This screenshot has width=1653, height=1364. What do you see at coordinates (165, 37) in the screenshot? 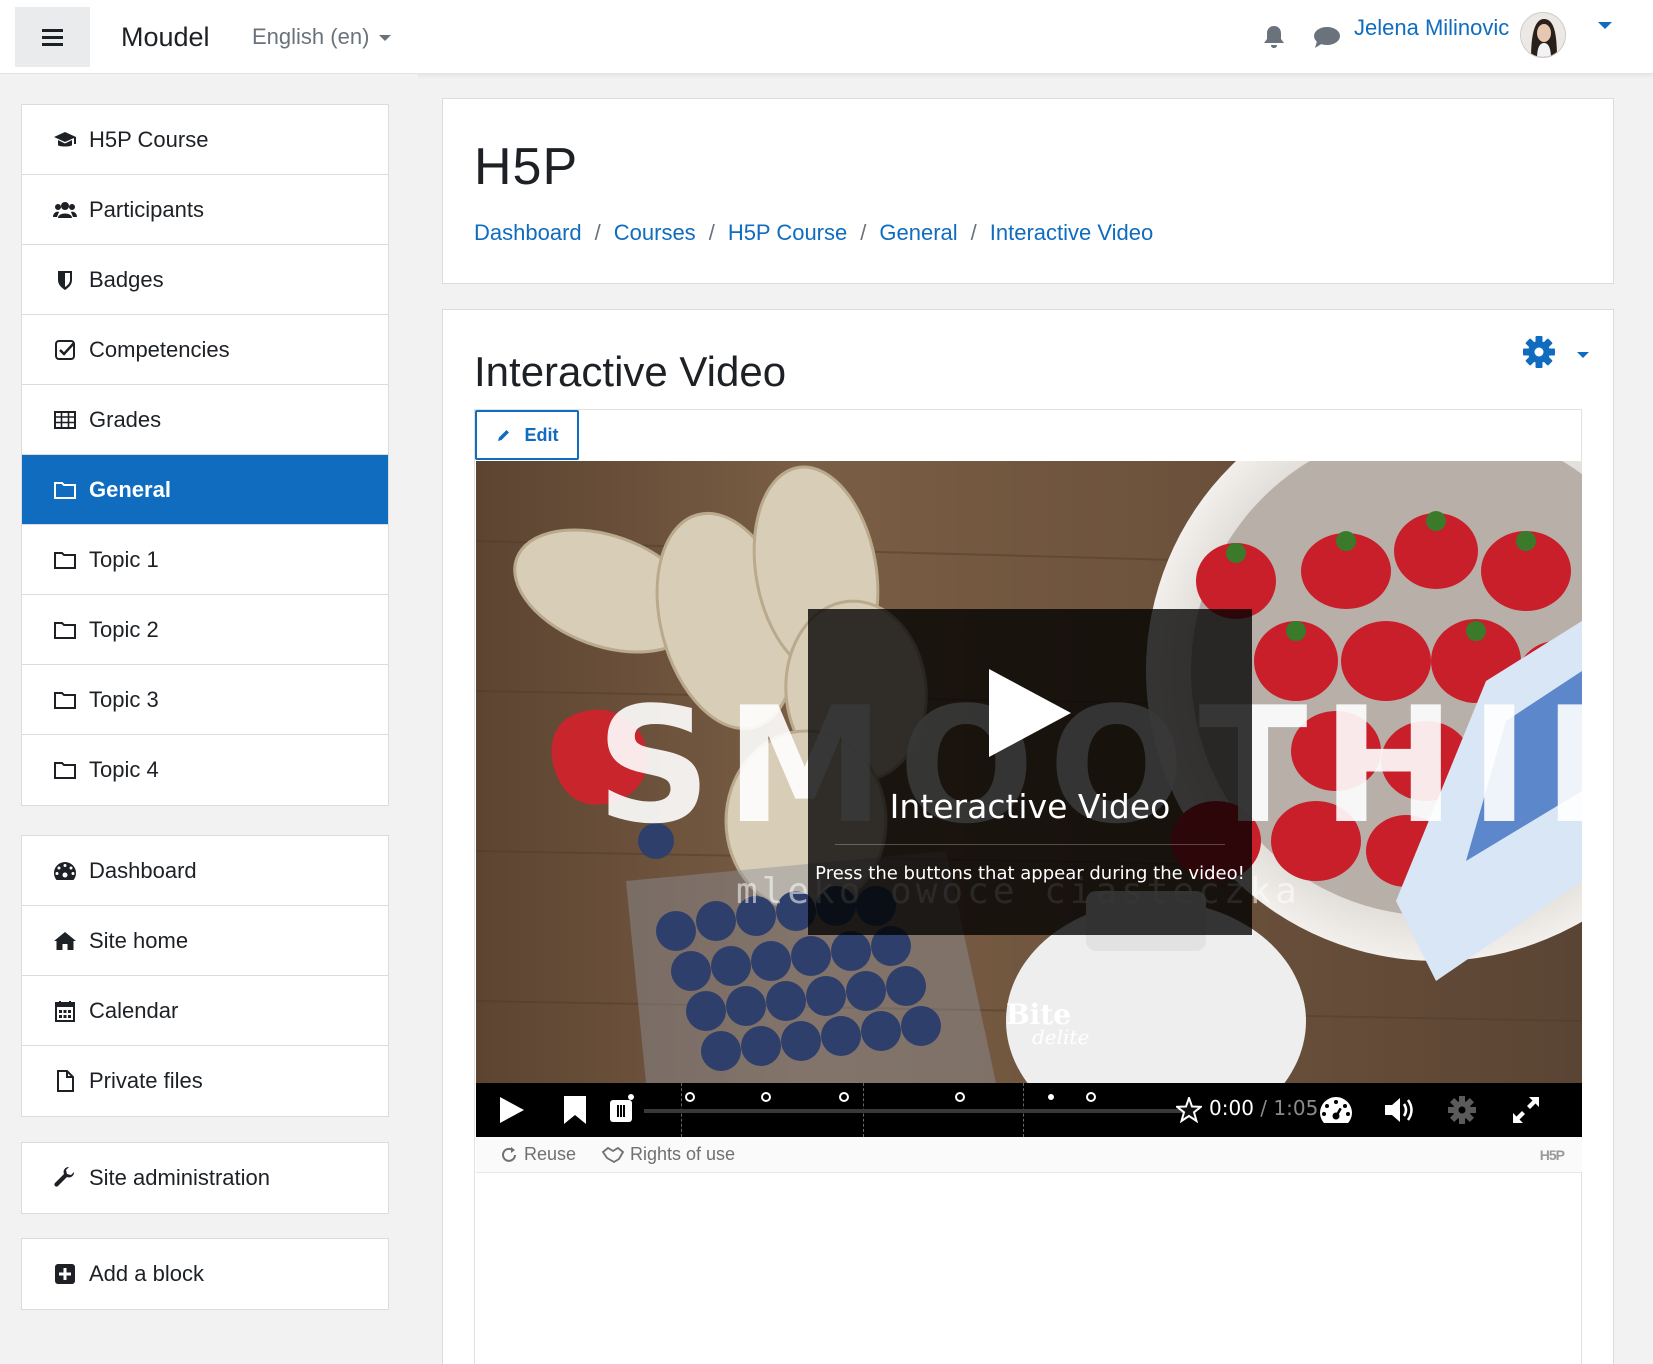
I see `site-brand: Moudel` at bounding box center [165, 37].